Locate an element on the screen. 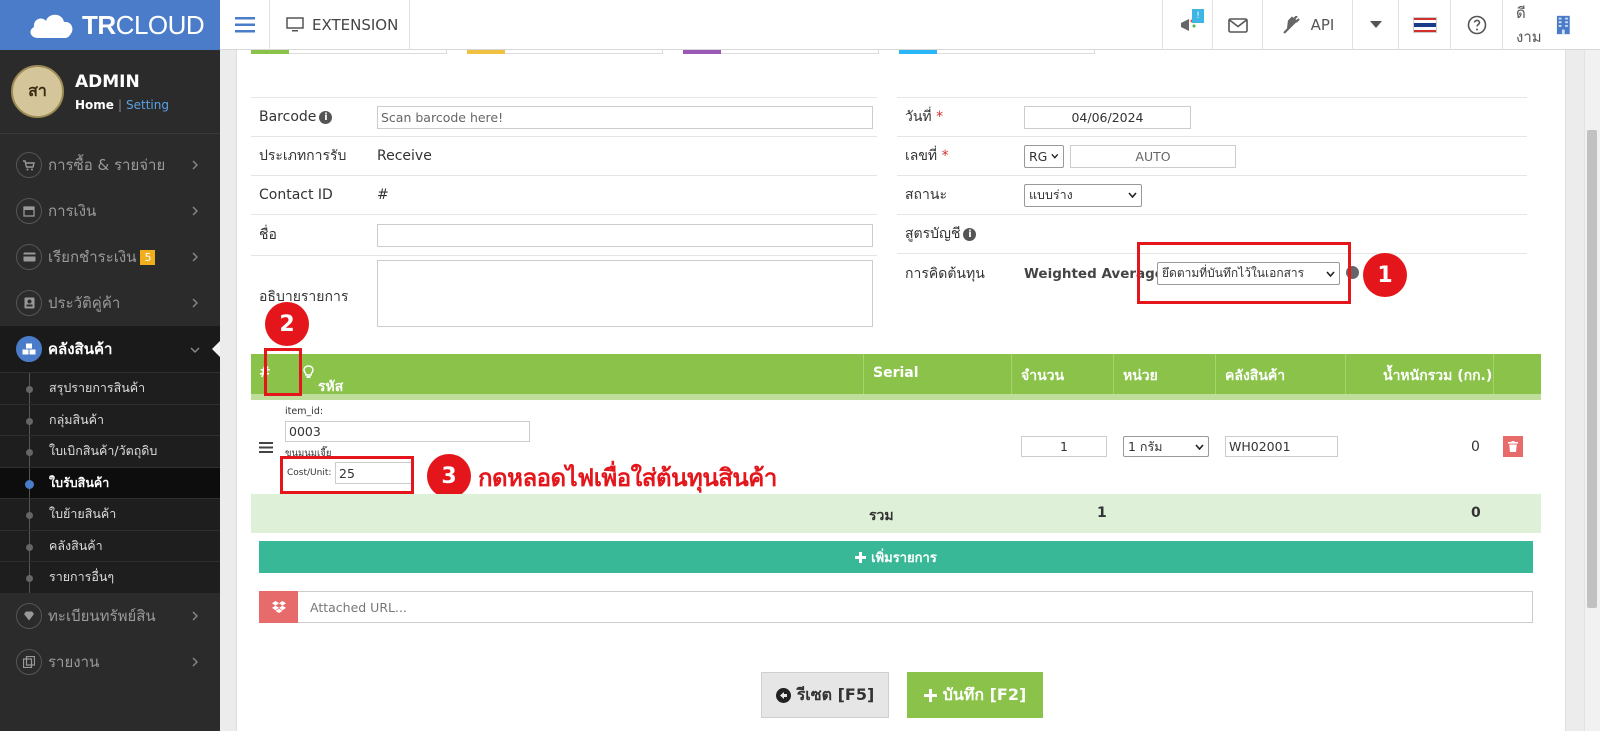  date-input: 04/06/2024 is located at coordinates (1107, 117).